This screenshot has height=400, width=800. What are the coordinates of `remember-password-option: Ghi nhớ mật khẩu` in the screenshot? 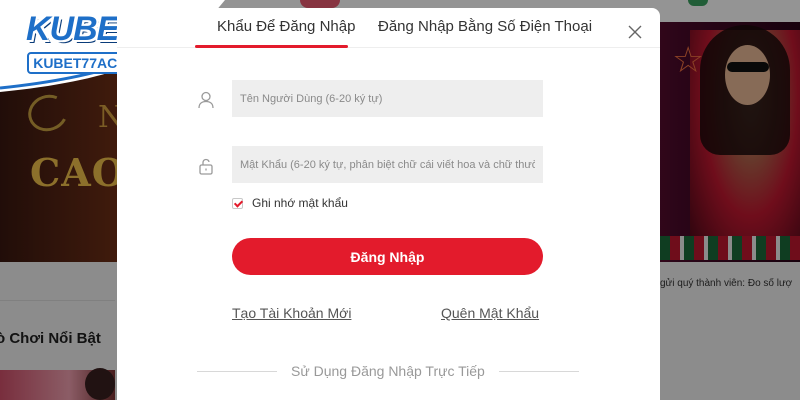 It's located at (290, 203).